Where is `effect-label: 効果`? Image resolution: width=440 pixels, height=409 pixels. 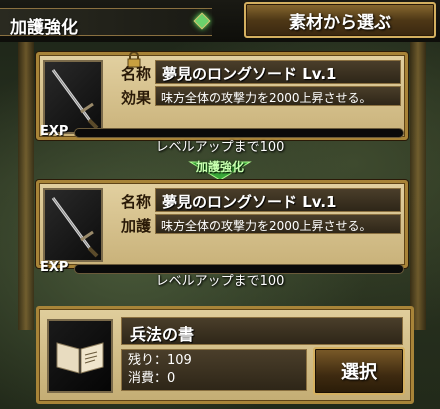 effect-label: 効果 is located at coordinates (136, 98).